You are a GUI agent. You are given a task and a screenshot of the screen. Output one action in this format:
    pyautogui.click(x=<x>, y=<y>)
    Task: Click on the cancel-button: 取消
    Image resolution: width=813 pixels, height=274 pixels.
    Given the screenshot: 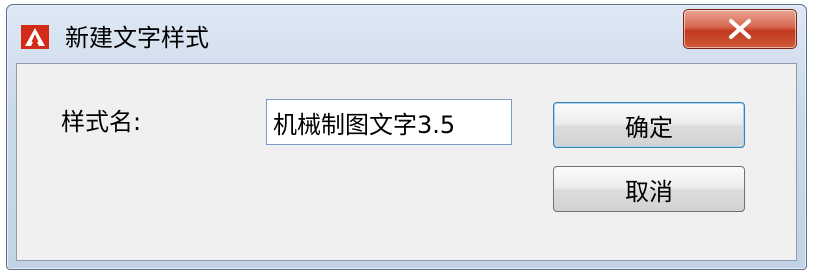 What is the action you would take?
    pyautogui.click(x=649, y=189)
    